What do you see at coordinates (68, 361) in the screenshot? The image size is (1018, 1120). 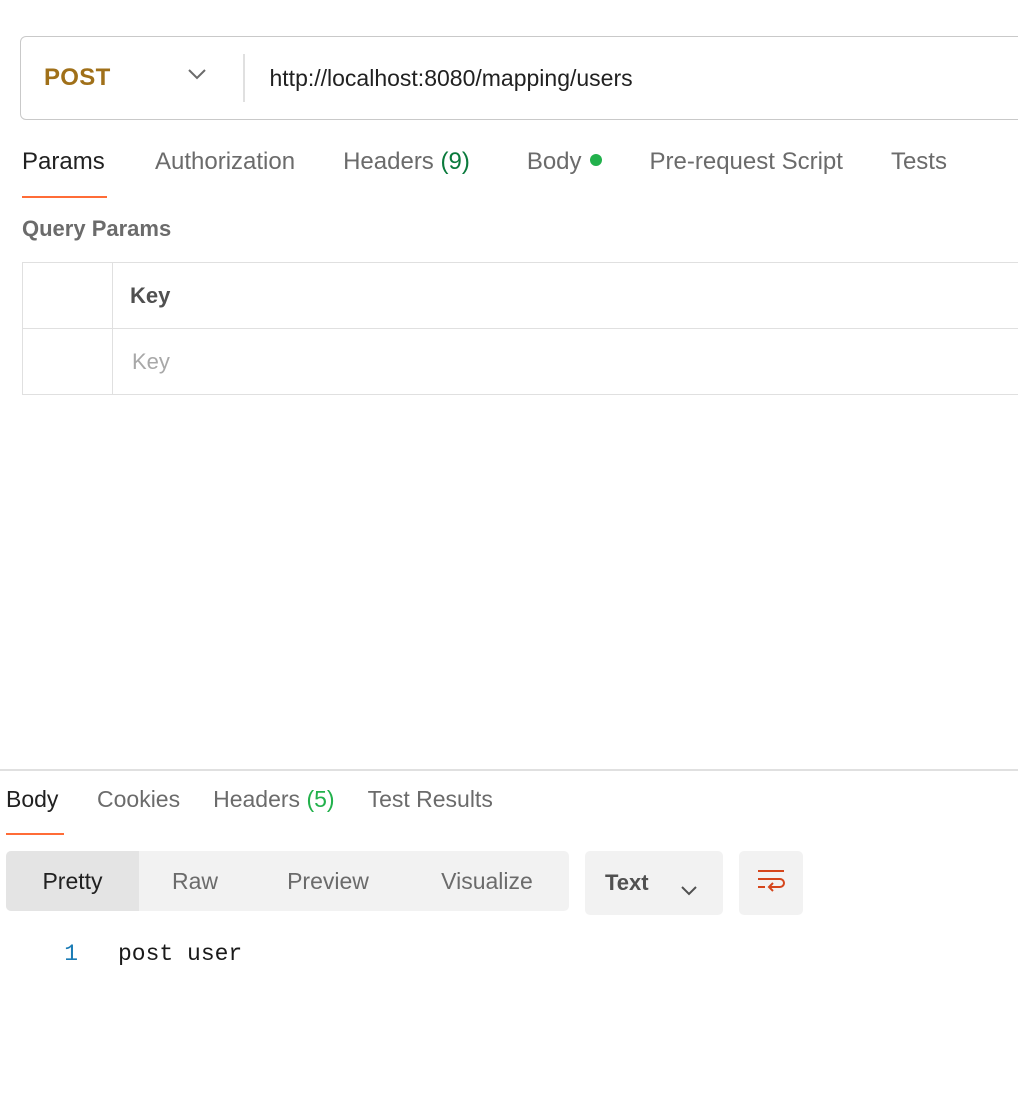 I see `row-checkbox-cell` at bounding box center [68, 361].